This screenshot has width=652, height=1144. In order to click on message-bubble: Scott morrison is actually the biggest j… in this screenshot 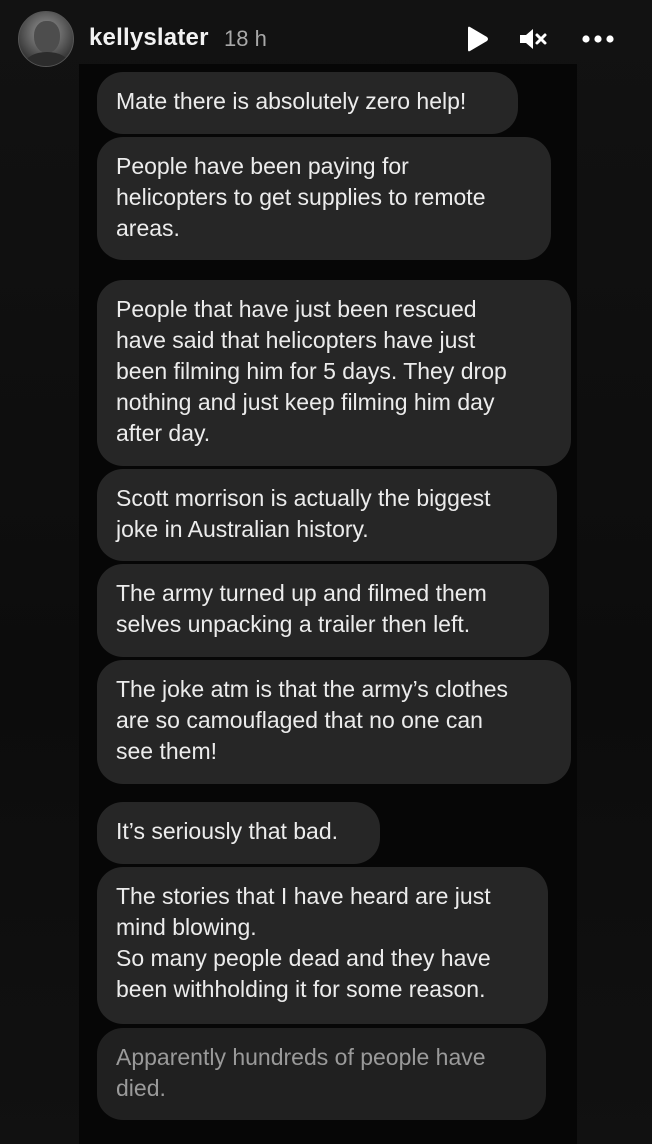, I will do `click(327, 515)`.